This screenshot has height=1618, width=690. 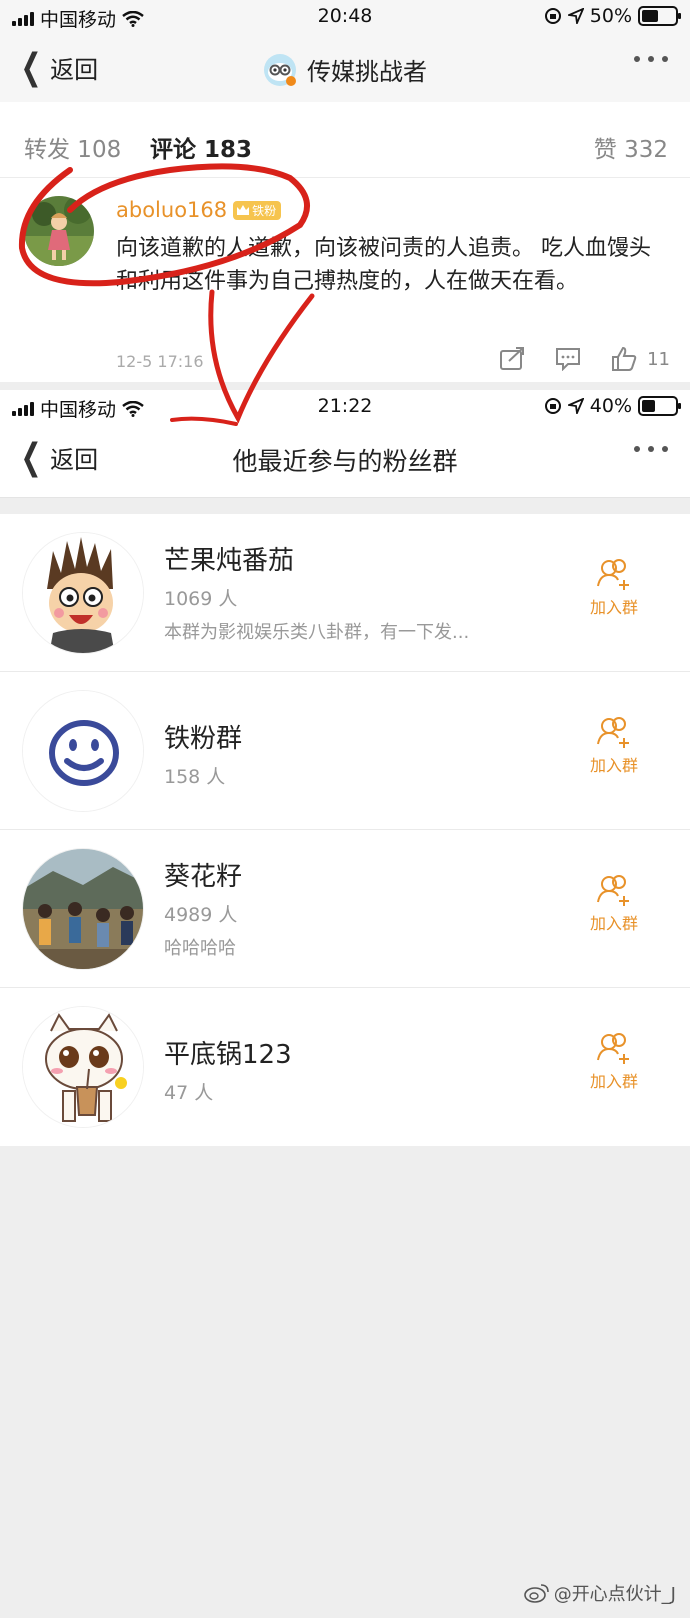 I want to click on crown-icon, so click(x=243, y=210).